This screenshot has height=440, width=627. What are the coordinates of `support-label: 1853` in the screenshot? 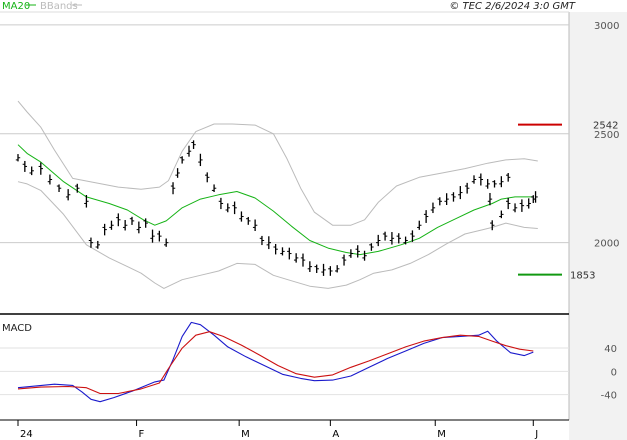 It's located at (582, 276).